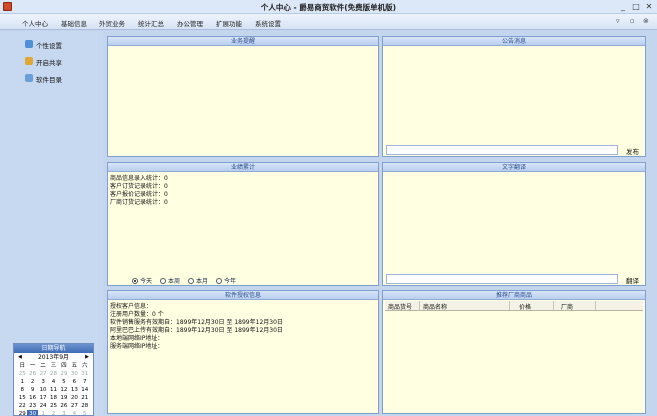 This screenshot has width=657, height=416. What do you see at coordinates (196, 330) in the screenshot?
I see `license-line: 阿里巴巴上传有效期自：1899年12月30日 至 1899年12月30日` at bounding box center [196, 330].